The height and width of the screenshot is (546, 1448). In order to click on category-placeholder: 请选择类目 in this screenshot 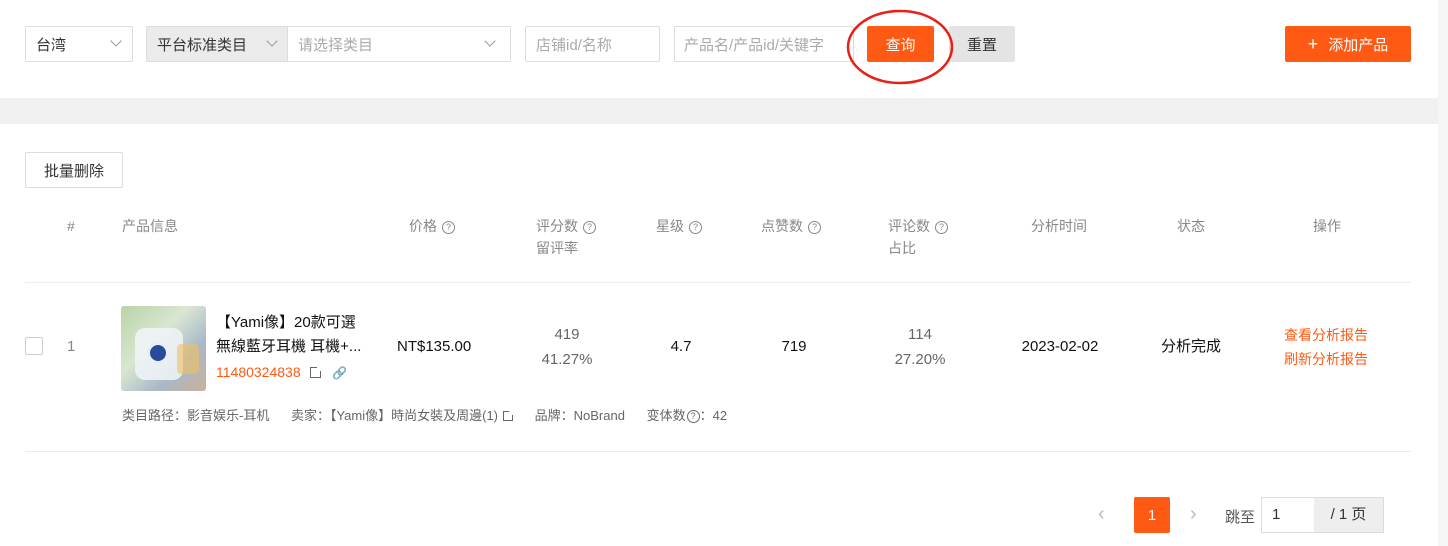, I will do `click(336, 45)`.